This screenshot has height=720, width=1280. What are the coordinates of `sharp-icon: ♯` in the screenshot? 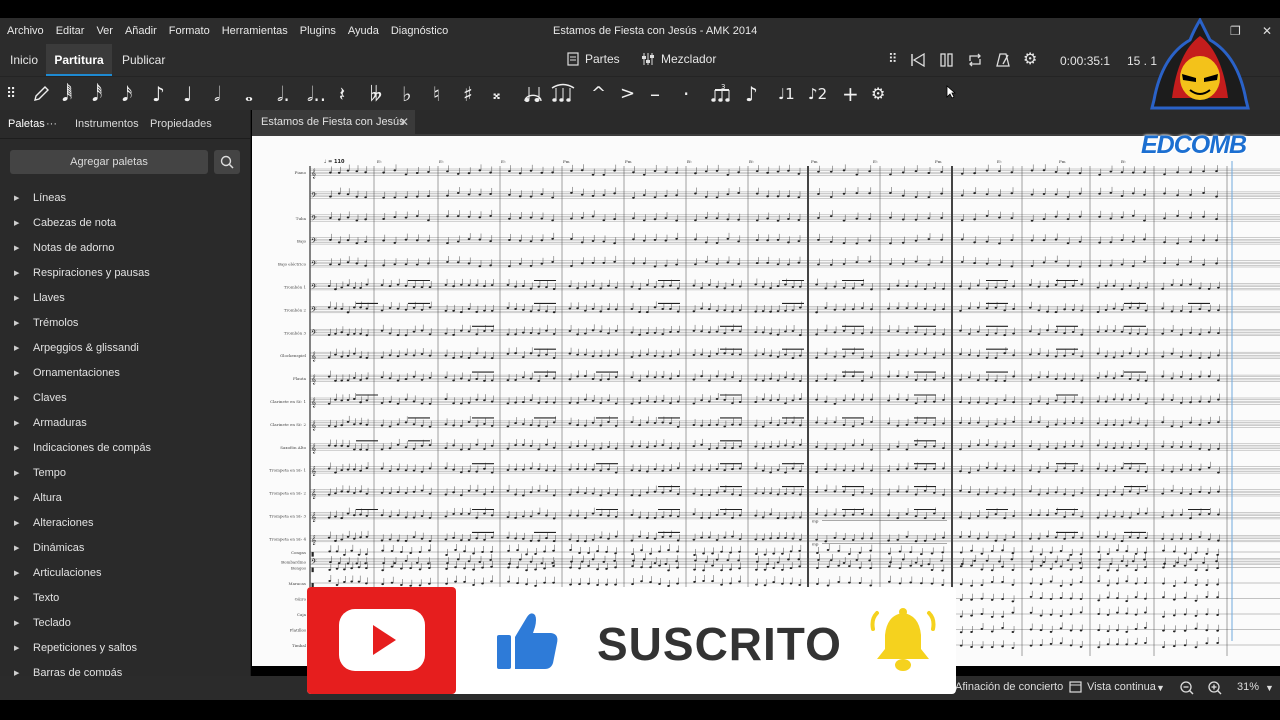 It's located at (468, 94).